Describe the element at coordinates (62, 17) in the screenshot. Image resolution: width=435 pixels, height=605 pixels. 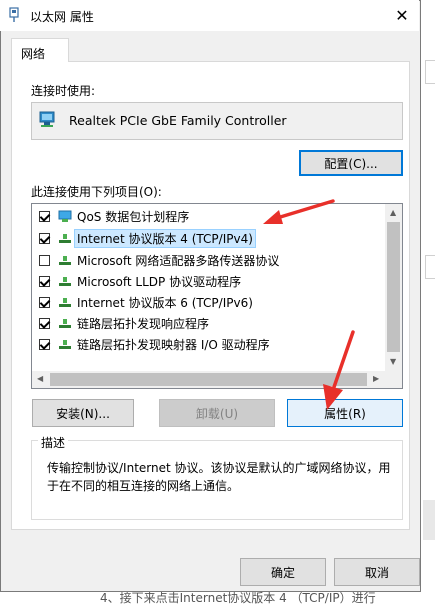
I see `window-title: 以太网 属性` at that location.